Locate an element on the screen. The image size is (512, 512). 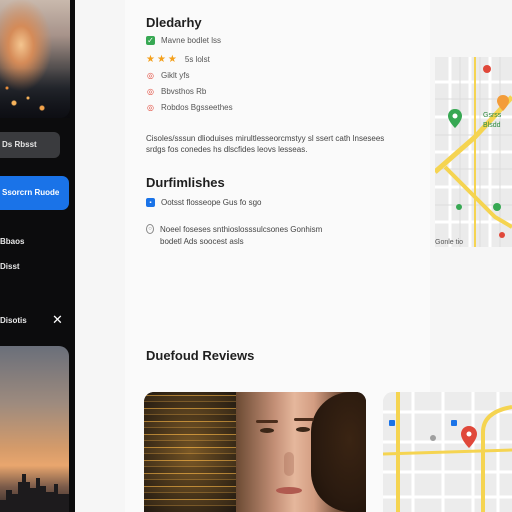
sidebar-sunset-image is located at coordinates (34, 429).